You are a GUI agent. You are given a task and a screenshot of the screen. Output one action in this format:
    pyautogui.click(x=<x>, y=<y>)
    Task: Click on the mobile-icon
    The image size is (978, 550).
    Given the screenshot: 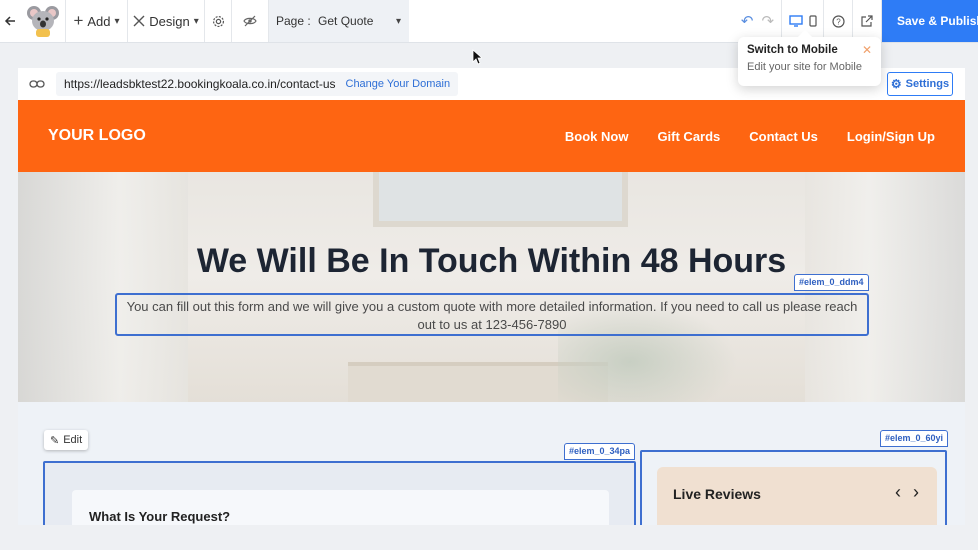 What is the action you would take?
    pyautogui.click(x=812, y=21)
    